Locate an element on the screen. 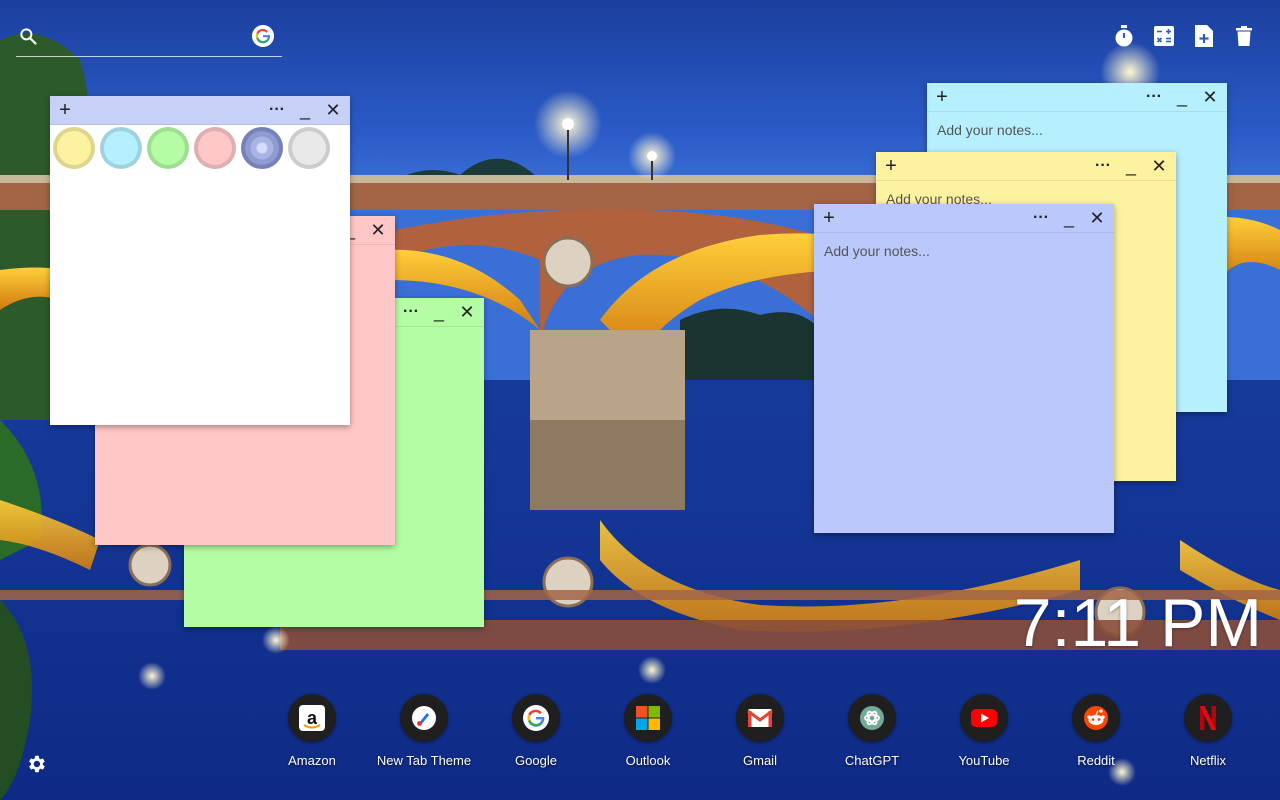 This screenshot has width=1280, height=800. color-swatch-green is located at coordinates (168, 148).